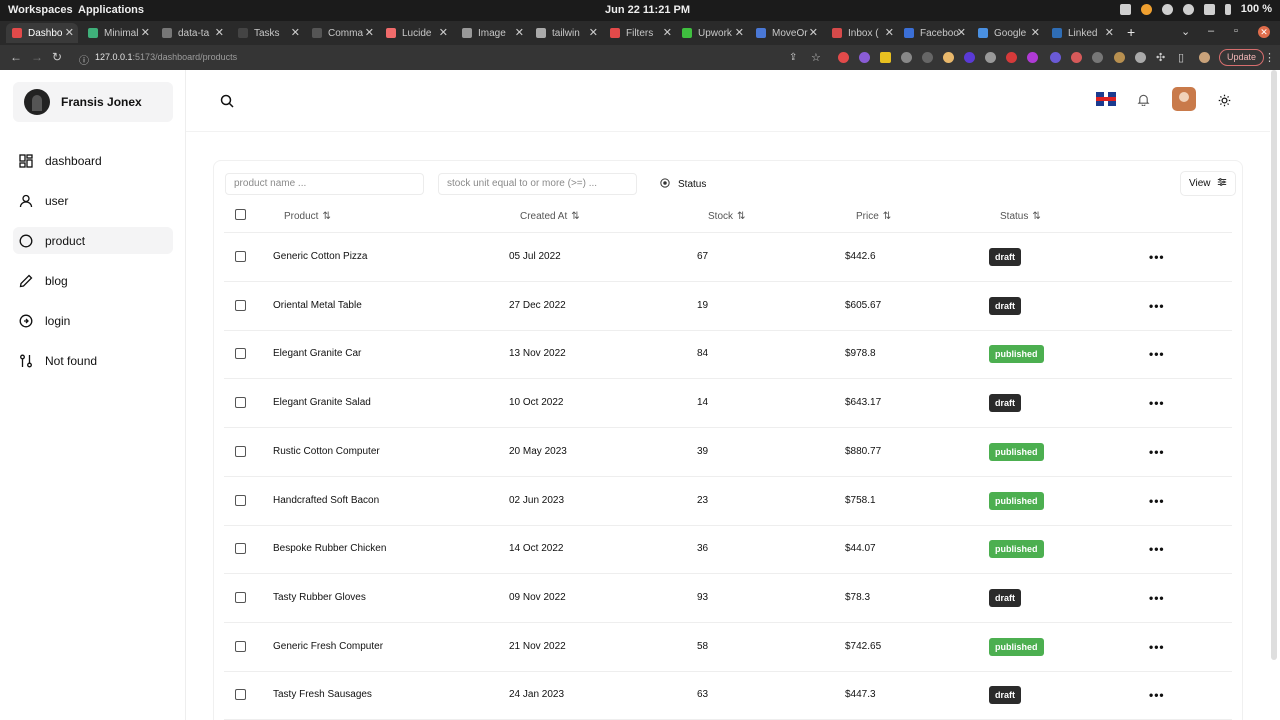  Describe the element at coordinates (1269, 57) in the screenshot. I see `browser-menu-icon: ⋮` at that location.